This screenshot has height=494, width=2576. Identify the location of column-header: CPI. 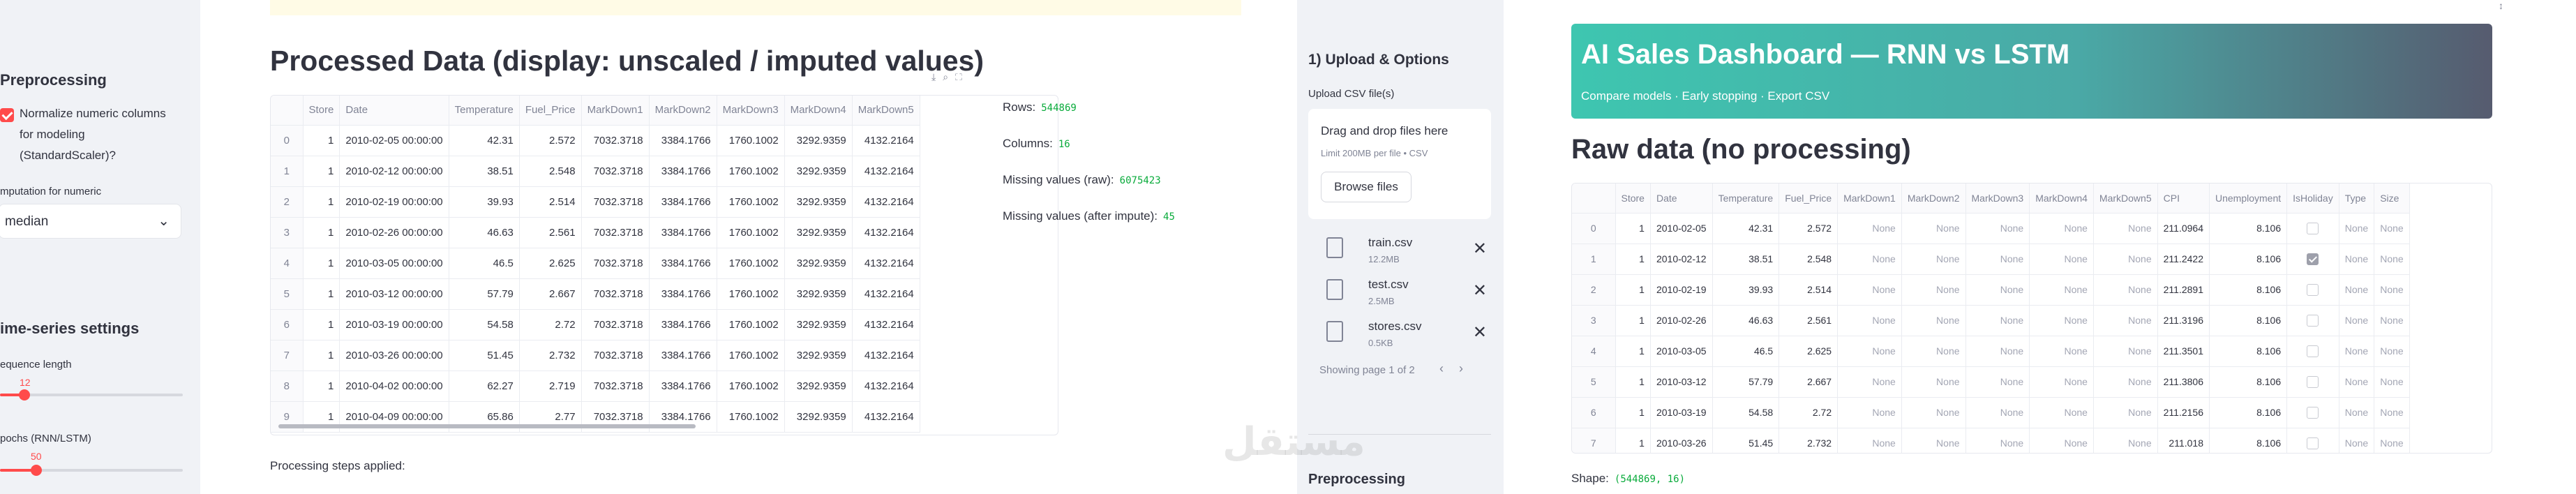
(2183, 199).